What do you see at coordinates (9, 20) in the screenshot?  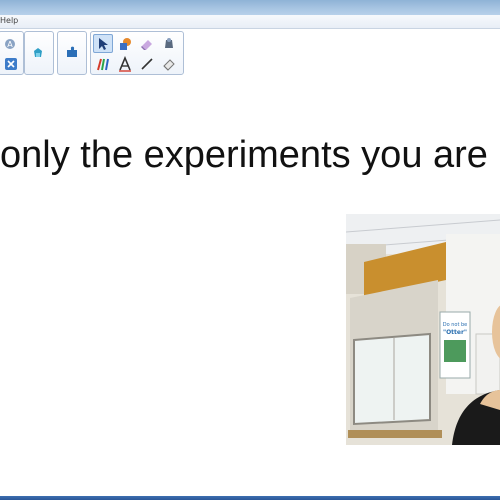 I see `menu-help: Help` at bounding box center [9, 20].